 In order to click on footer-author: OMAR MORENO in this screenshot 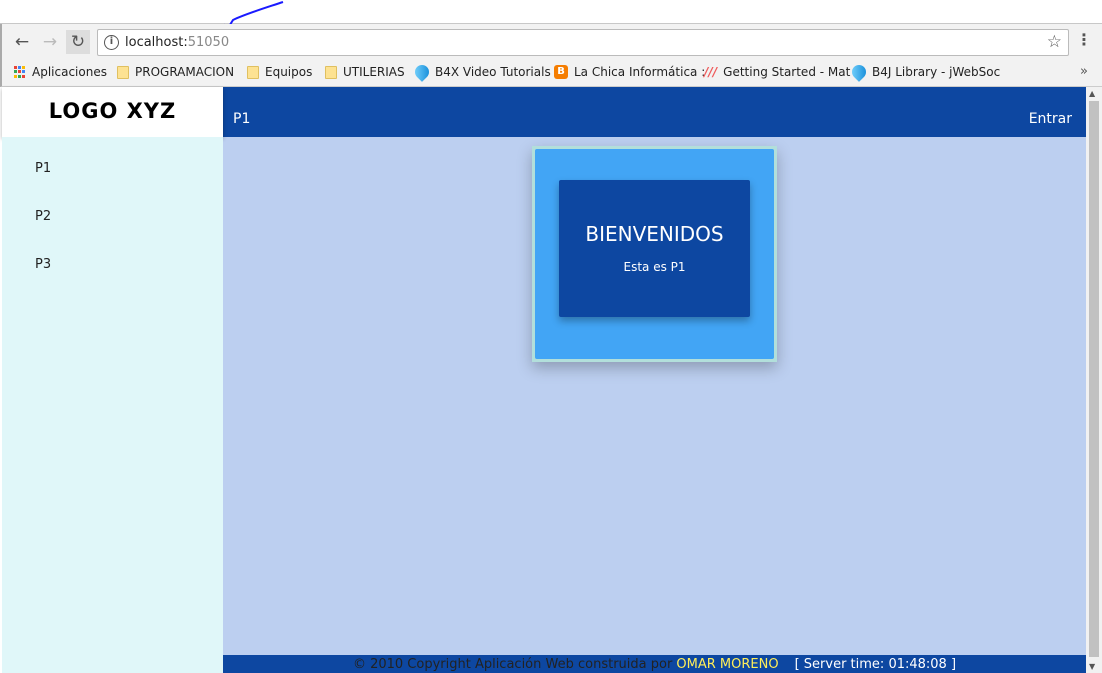, I will do `click(727, 664)`.